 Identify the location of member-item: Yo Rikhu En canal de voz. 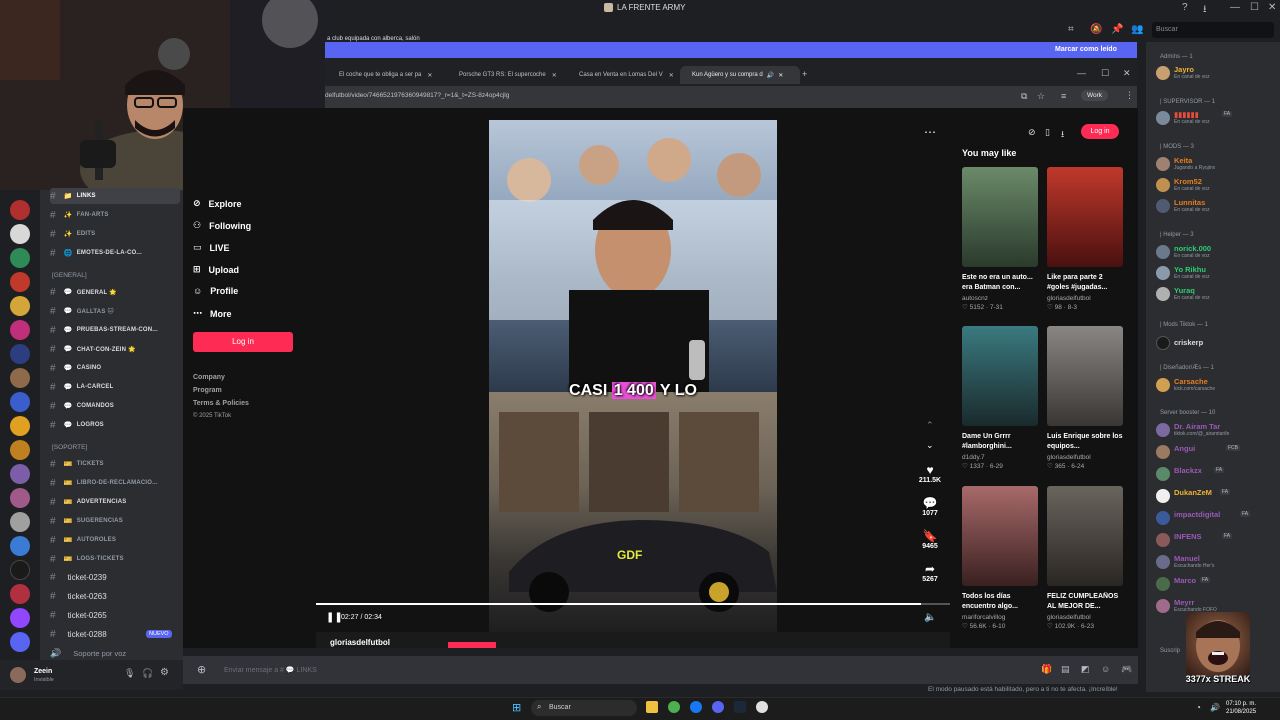
(1218, 273).